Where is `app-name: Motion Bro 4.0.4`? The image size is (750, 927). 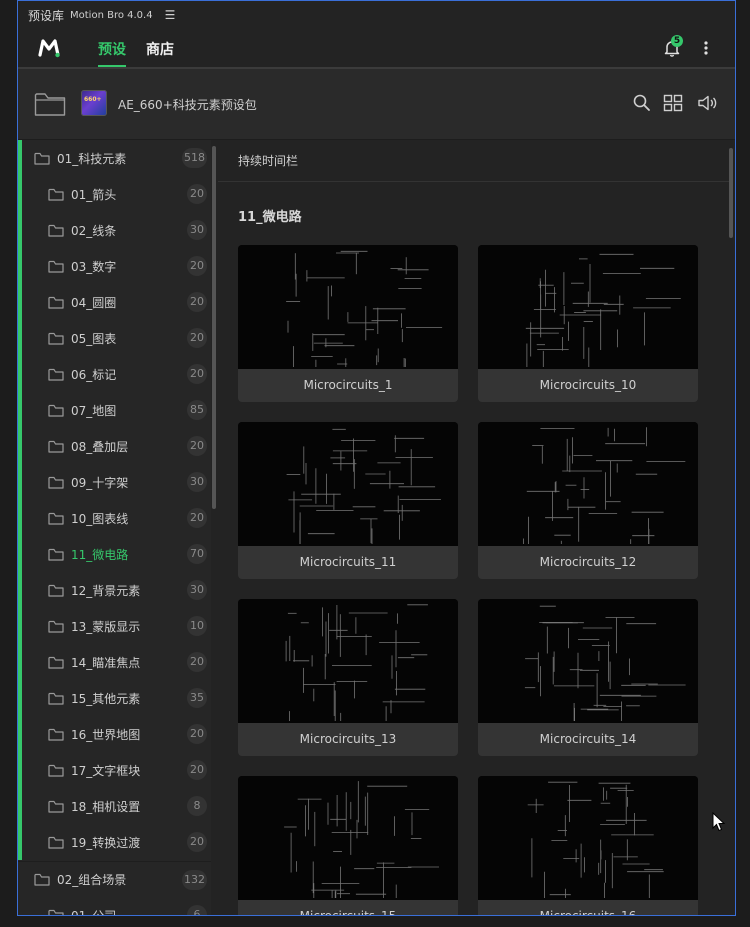 app-name: Motion Bro 4.0.4 is located at coordinates (111, 15).